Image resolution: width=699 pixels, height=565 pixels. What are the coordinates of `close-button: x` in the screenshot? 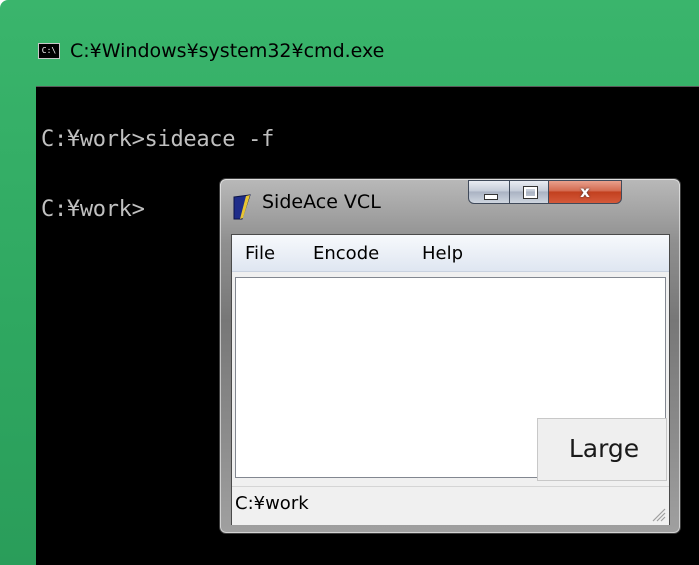 It's located at (585, 192).